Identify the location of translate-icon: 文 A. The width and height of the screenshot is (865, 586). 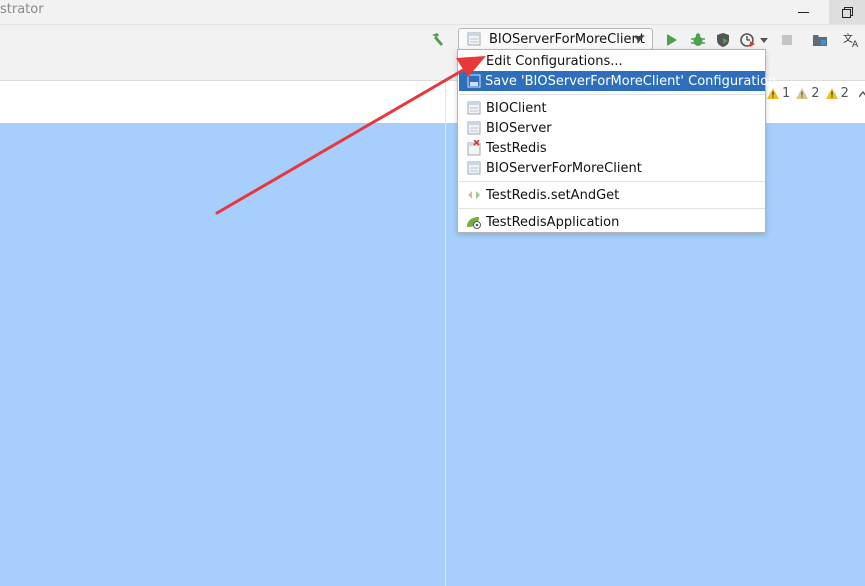
(851, 40).